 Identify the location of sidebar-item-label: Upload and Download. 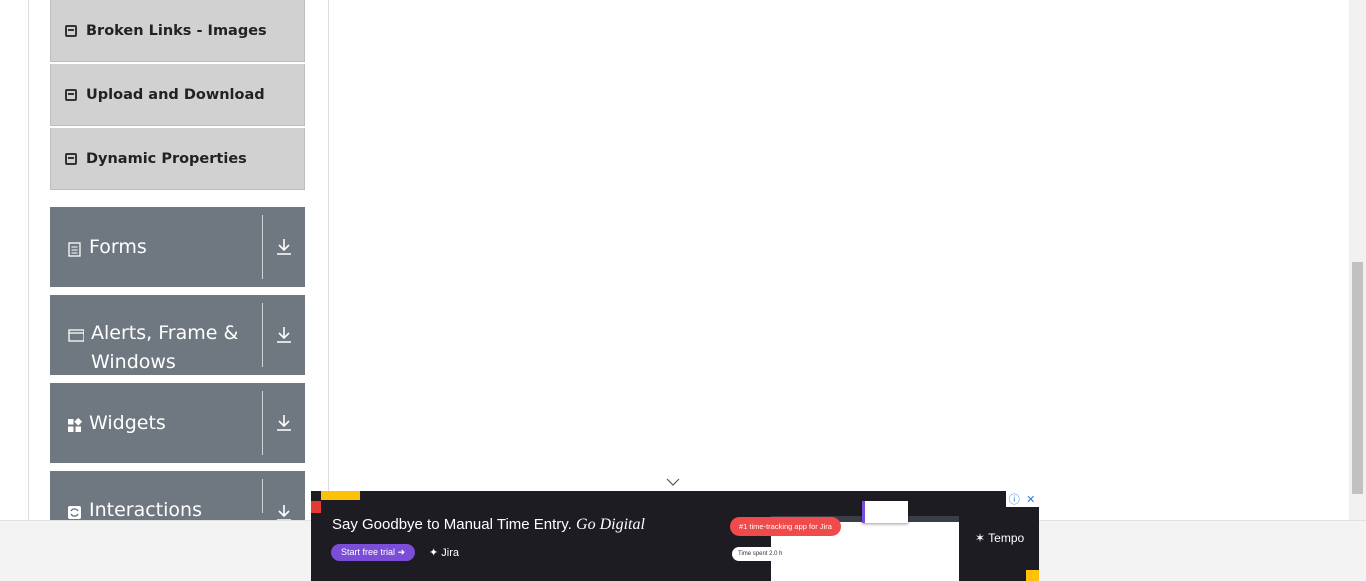
(175, 94).